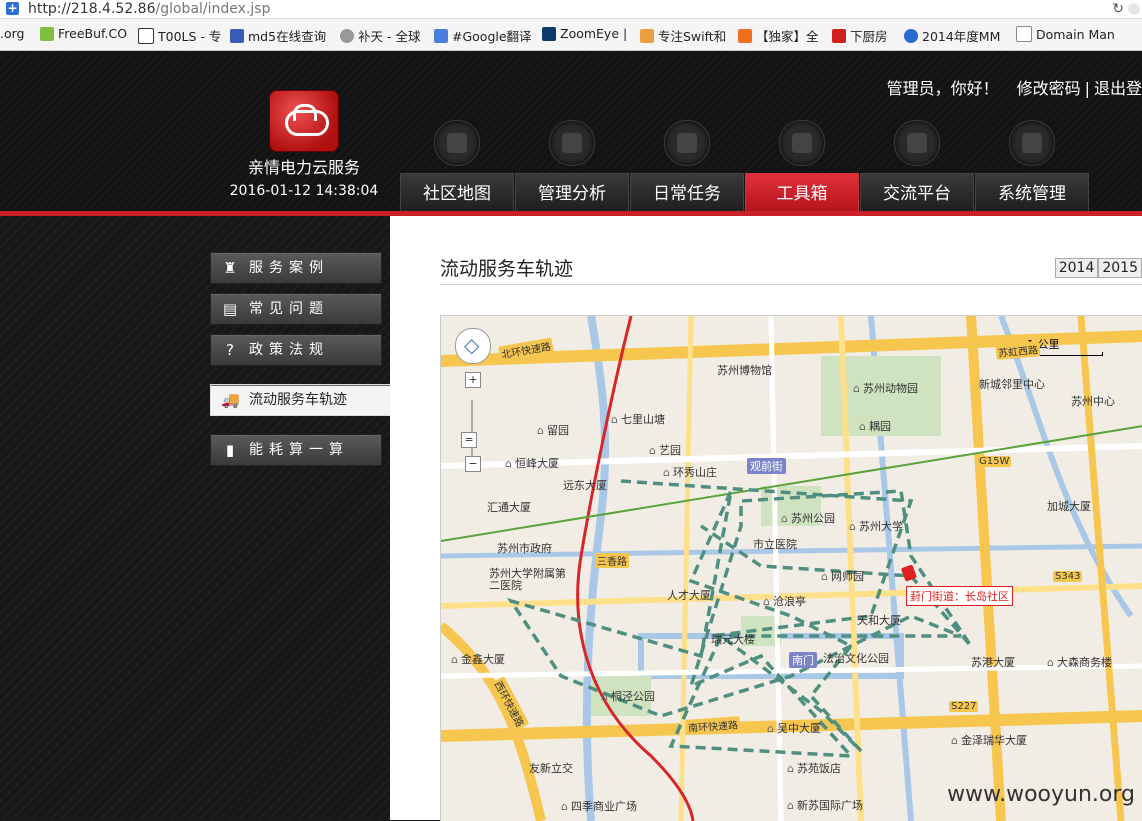  Describe the element at coordinates (989, 740) in the screenshot. I see `map-label: 金泽瑞华大厦` at that location.